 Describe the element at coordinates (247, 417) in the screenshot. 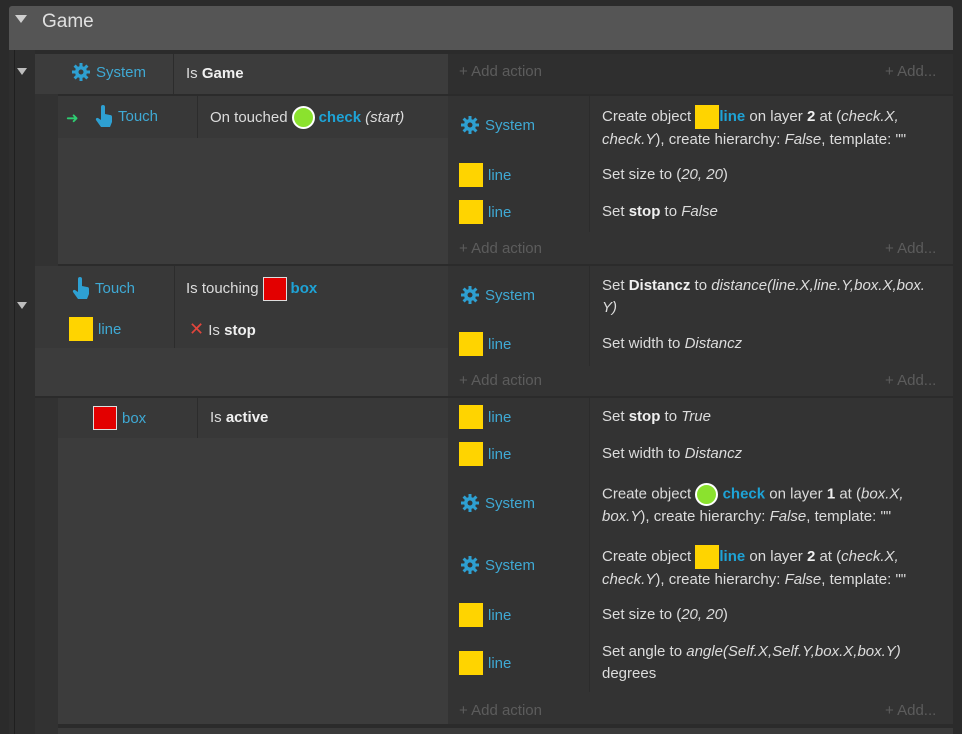

I see `condition-bold: active` at that location.